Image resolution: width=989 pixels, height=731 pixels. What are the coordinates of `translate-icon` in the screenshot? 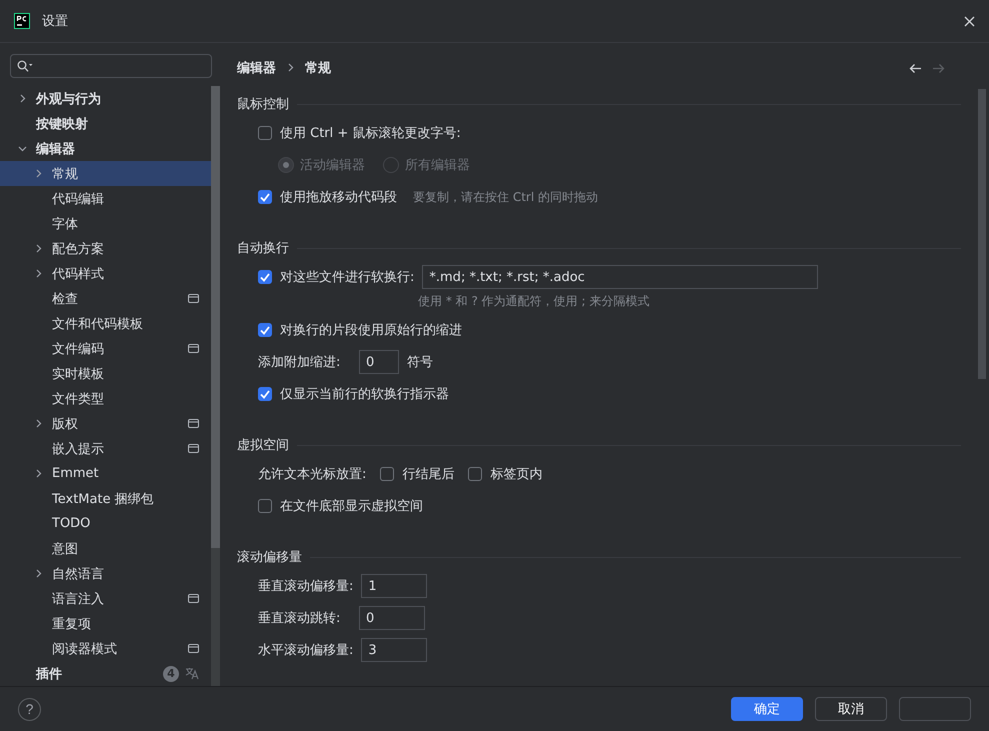 It's located at (192, 673).